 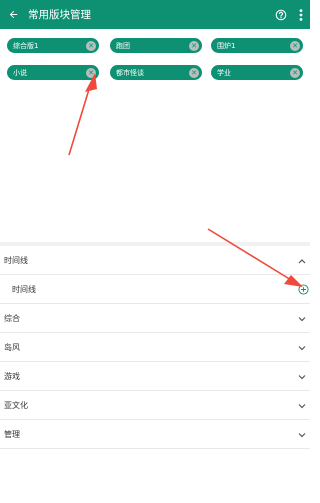 I want to click on back-button, so click(x=13, y=14).